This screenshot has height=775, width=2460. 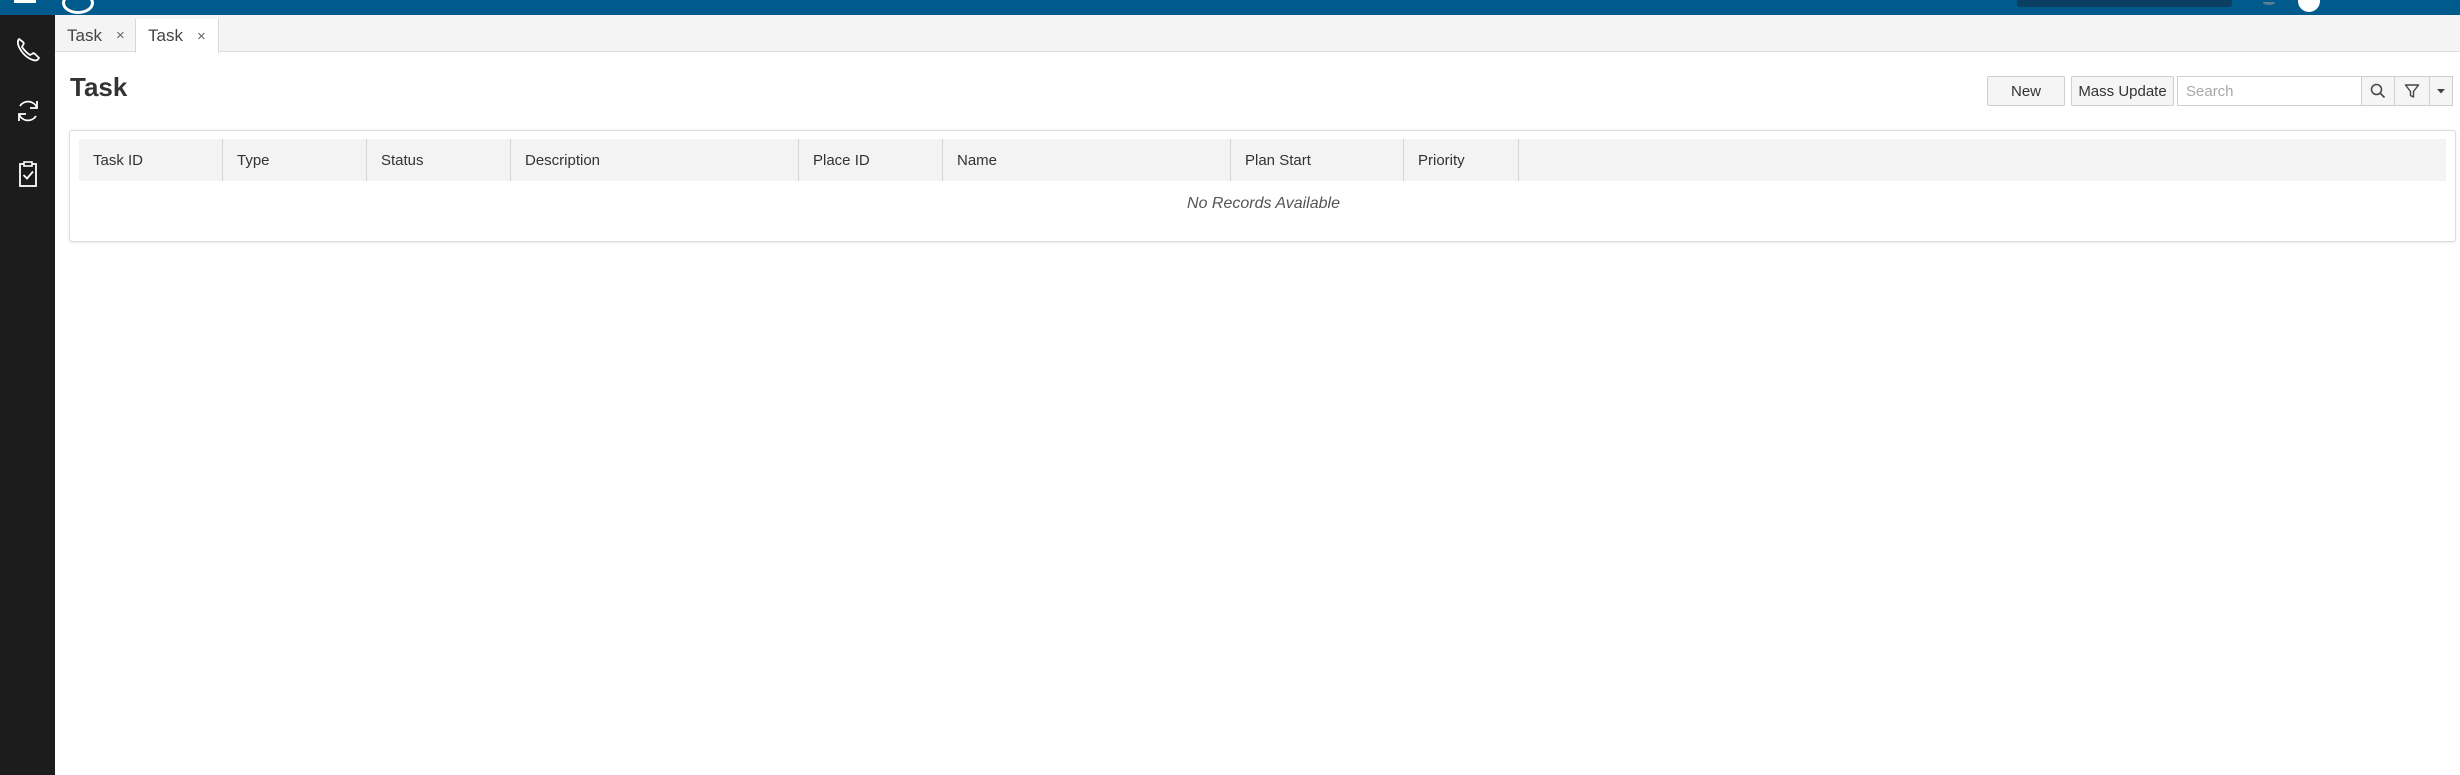 I want to click on search-icon, so click(x=2378, y=91).